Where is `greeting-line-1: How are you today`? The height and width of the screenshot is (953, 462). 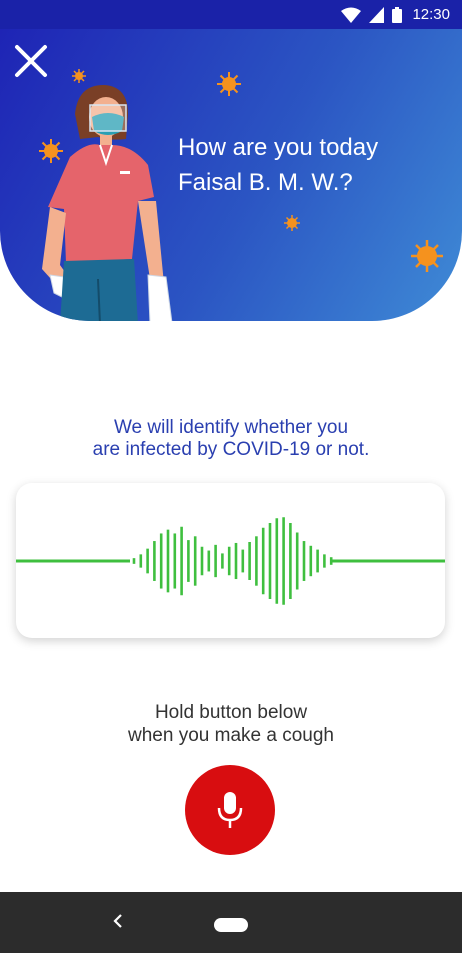 greeting-line-1: How are you today is located at coordinates (278, 147).